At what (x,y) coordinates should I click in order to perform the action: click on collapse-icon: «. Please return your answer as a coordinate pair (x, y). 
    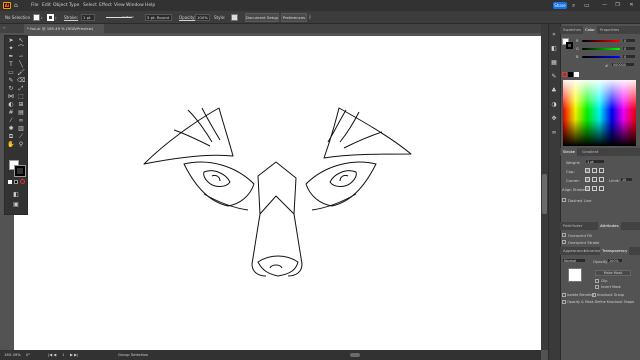
    Looking at the image, I should click on (4, 27).